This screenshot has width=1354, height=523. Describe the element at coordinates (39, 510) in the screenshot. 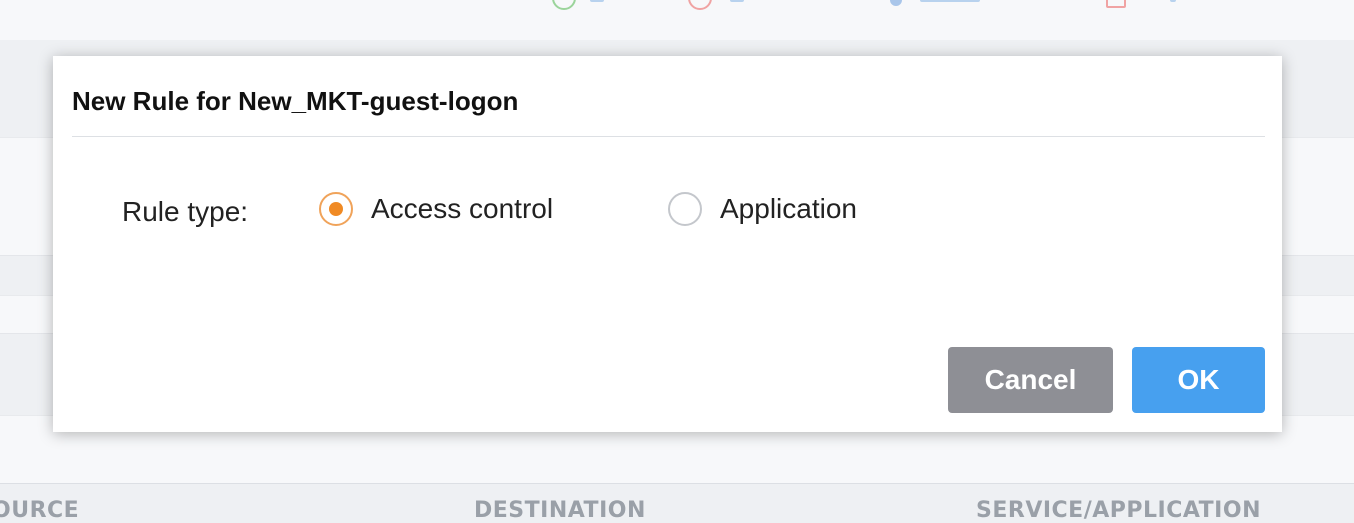

I see `column-header-source: OURCE` at that location.